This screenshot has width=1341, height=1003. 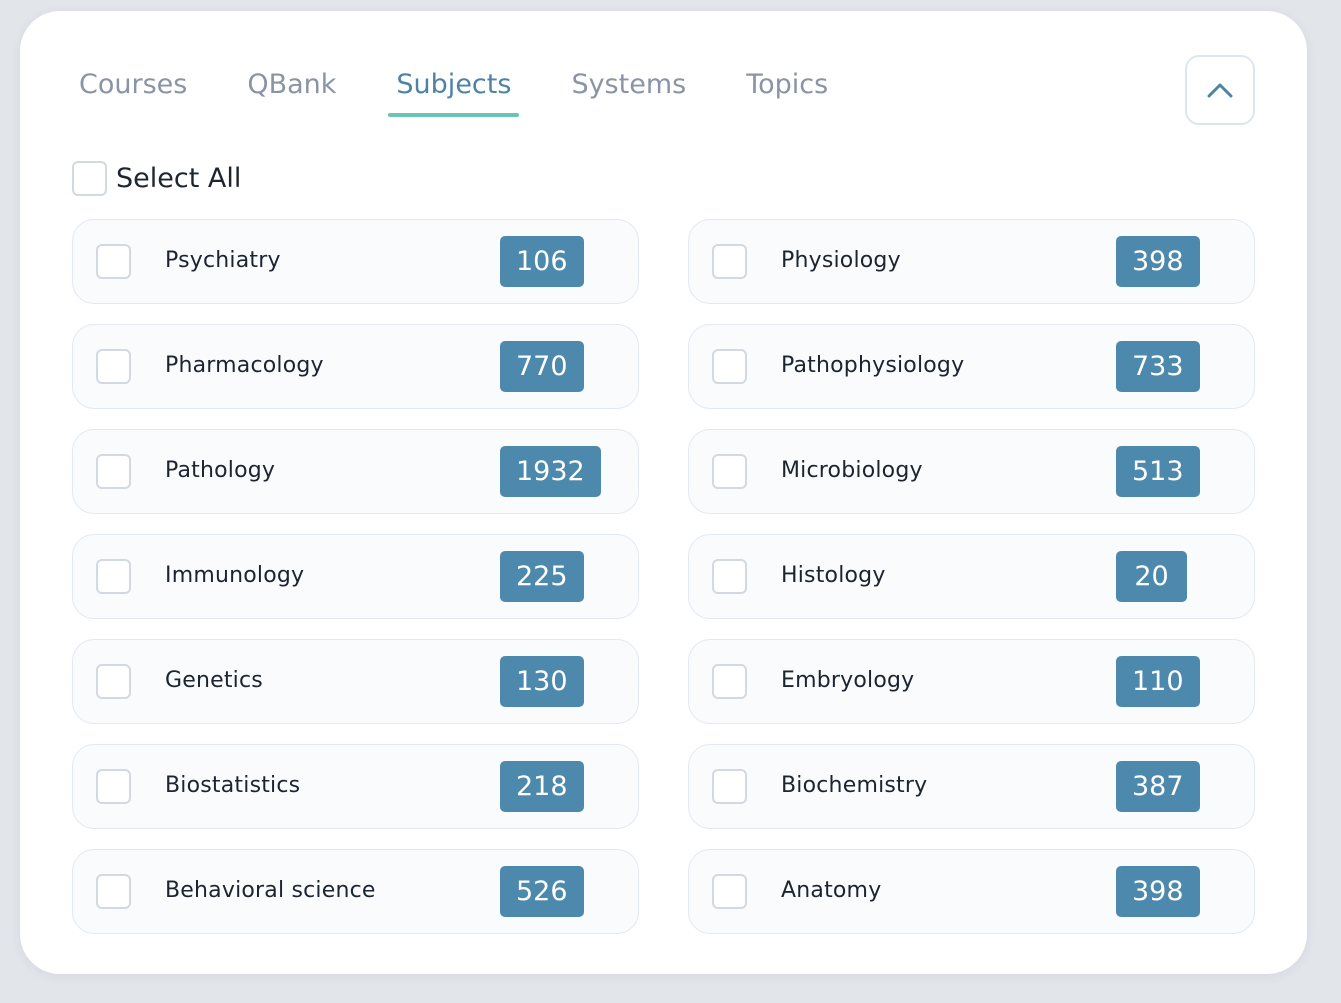 I want to click on subject-name: Pharmacology, so click(x=244, y=365).